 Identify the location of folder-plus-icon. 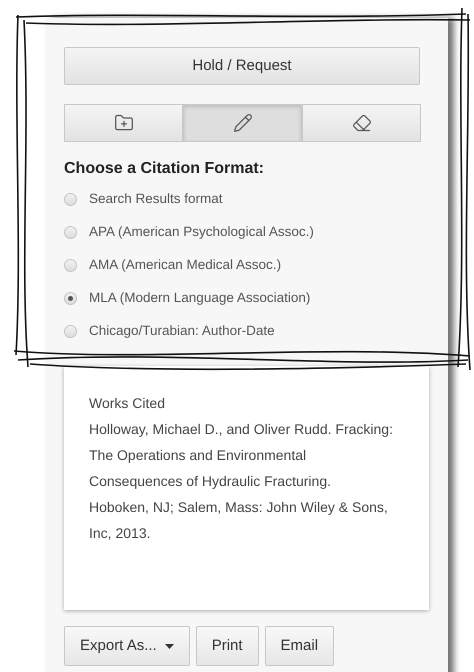
(124, 123).